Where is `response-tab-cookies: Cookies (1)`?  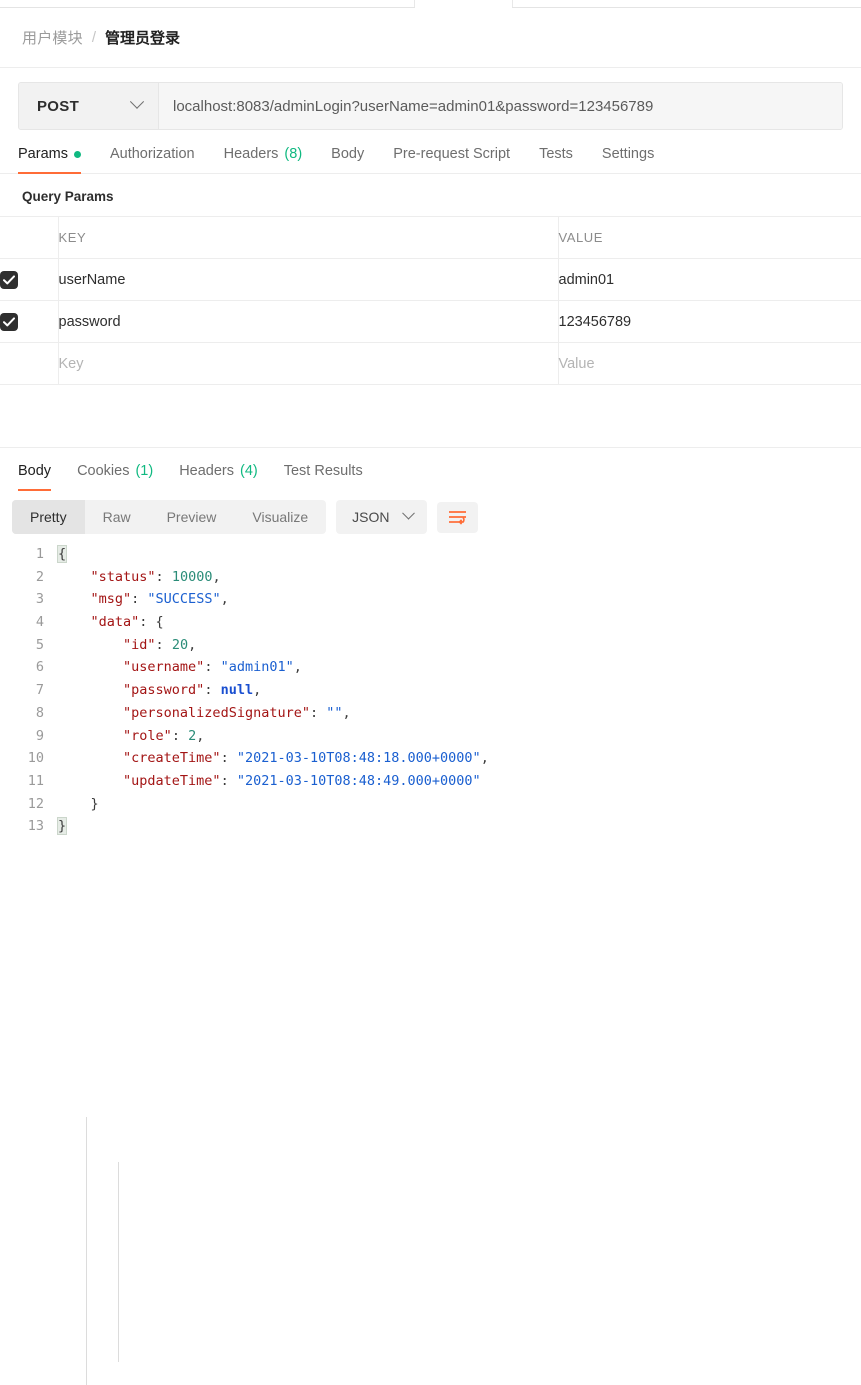 response-tab-cookies: Cookies (1) is located at coordinates (115, 476).